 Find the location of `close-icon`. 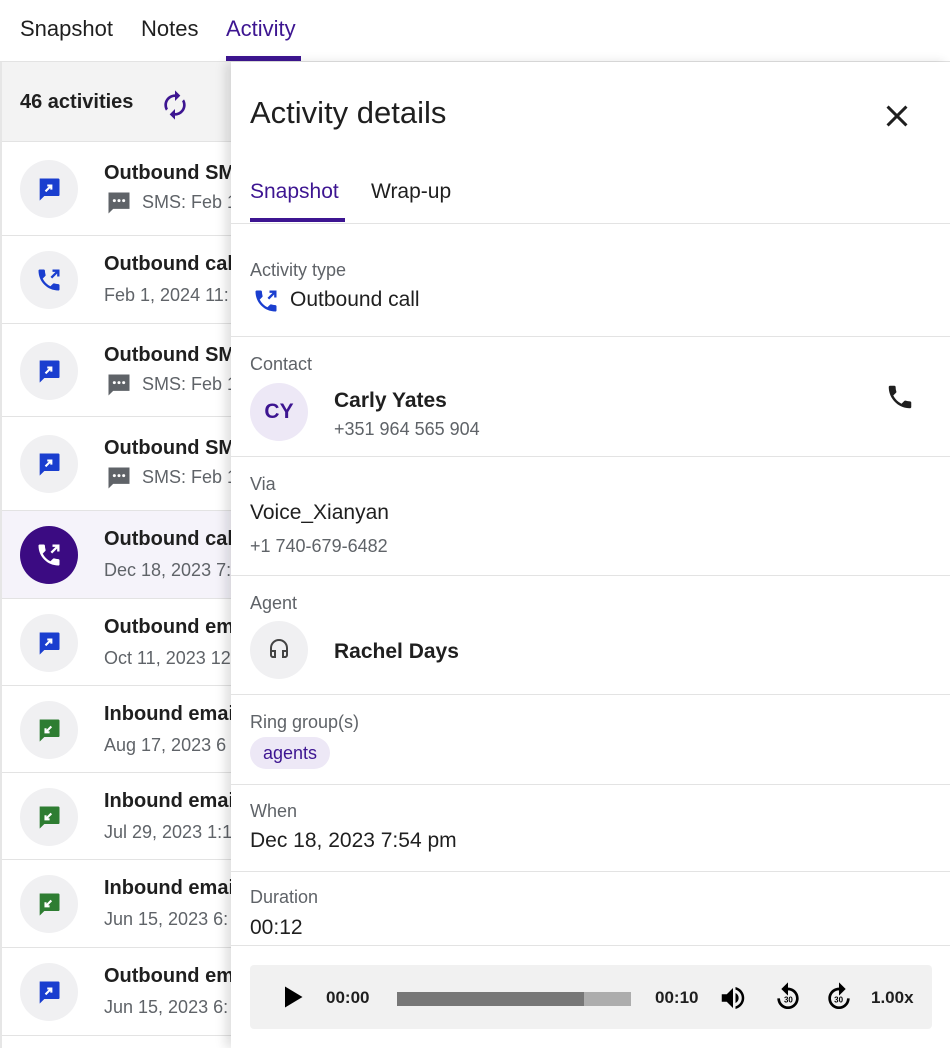

close-icon is located at coordinates (897, 116).